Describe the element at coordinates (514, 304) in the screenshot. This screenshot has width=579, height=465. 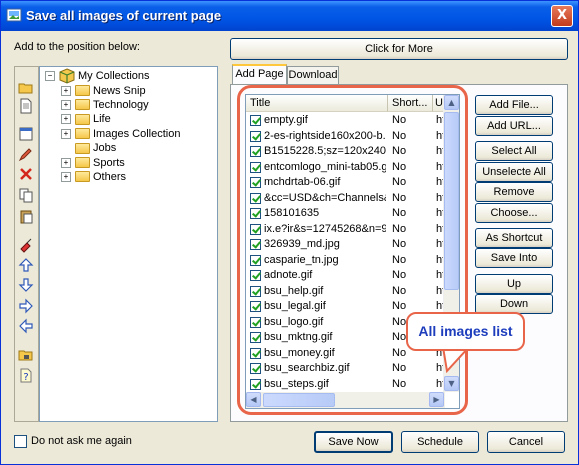
I see `down-button: Down` at that location.